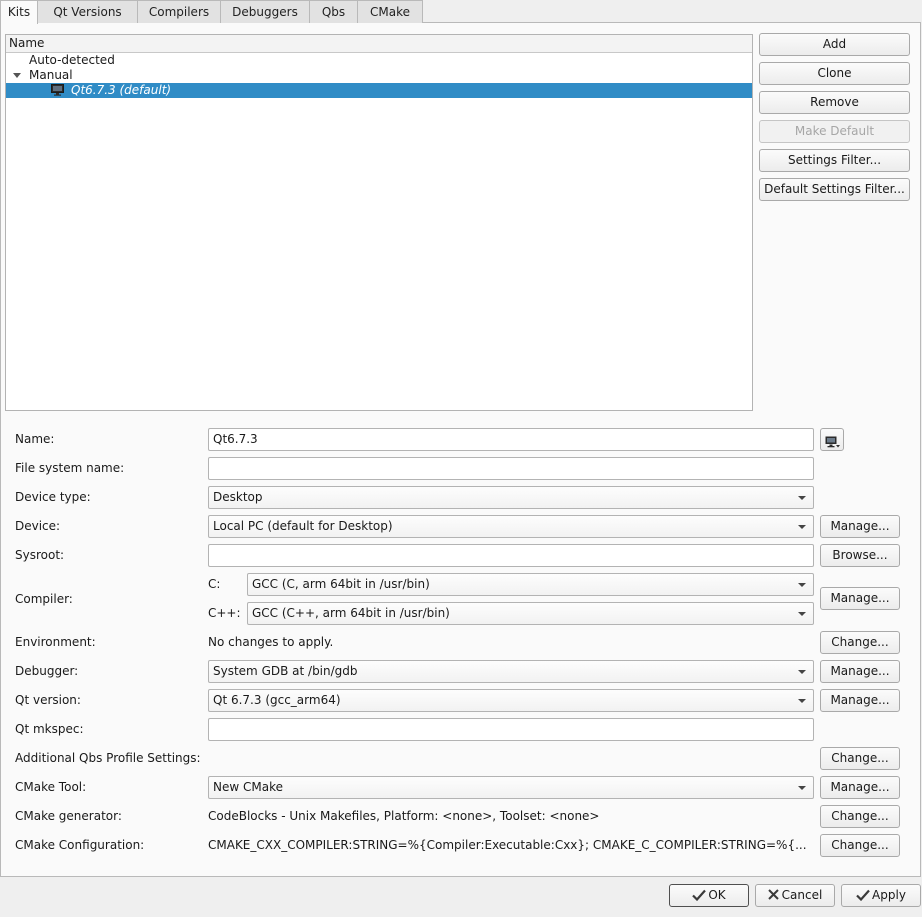  I want to click on clone-button: Clone, so click(834, 73).